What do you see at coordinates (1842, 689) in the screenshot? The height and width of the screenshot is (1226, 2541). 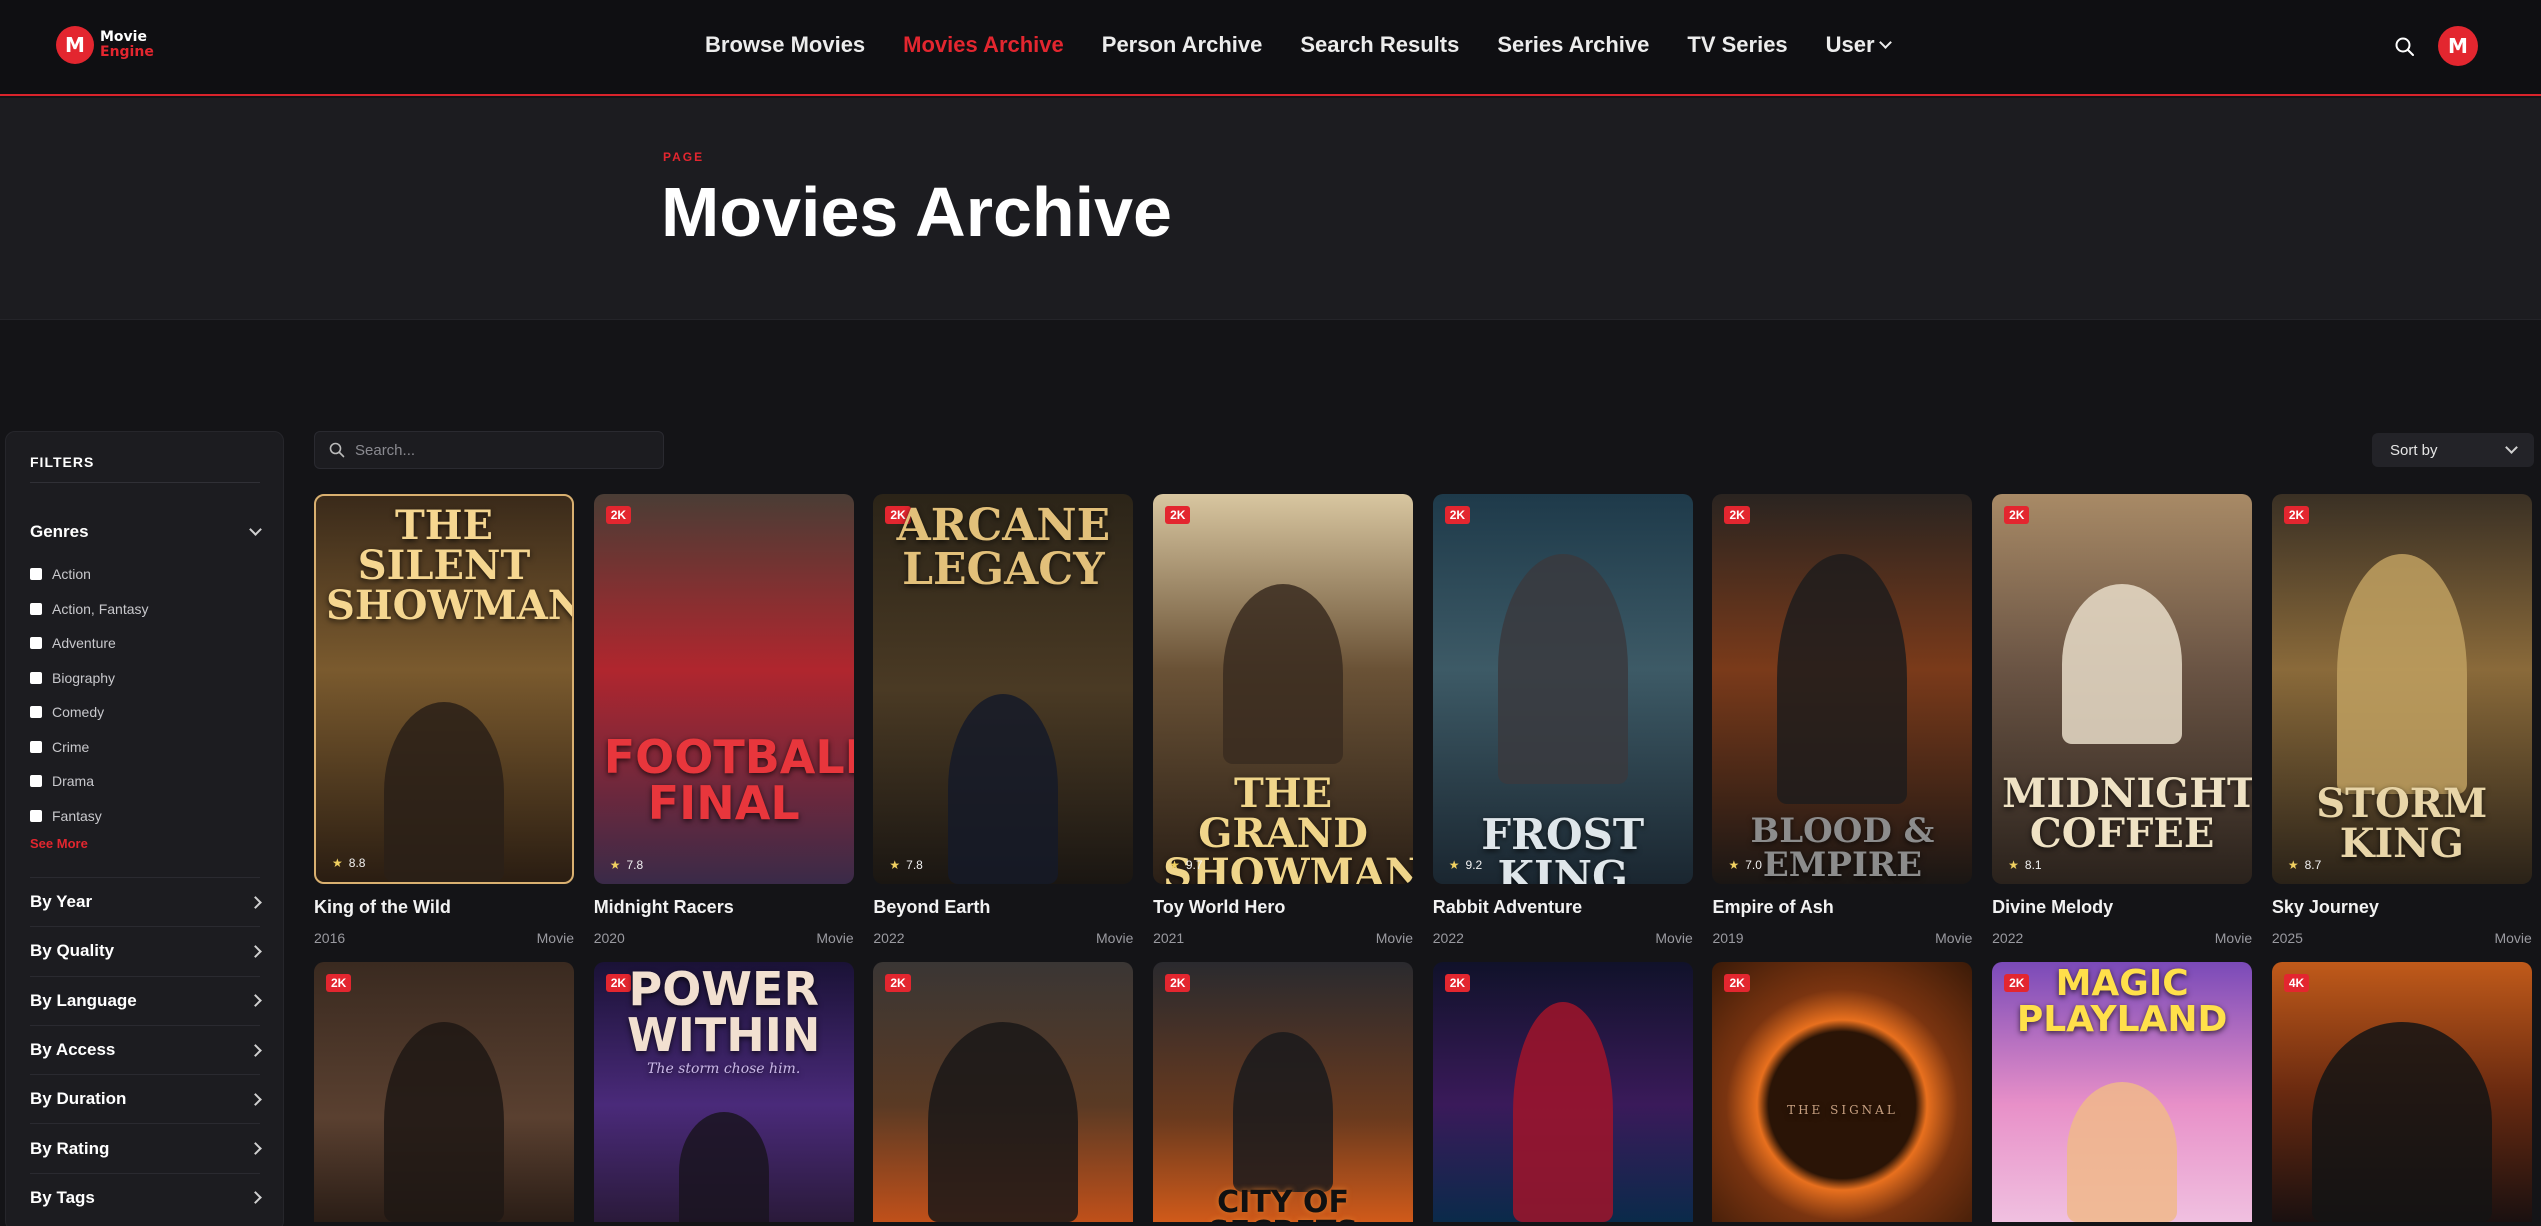 I see `movie-poster: 2K BLOOD & EMPIRE ★ 7.0` at bounding box center [1842, 689].